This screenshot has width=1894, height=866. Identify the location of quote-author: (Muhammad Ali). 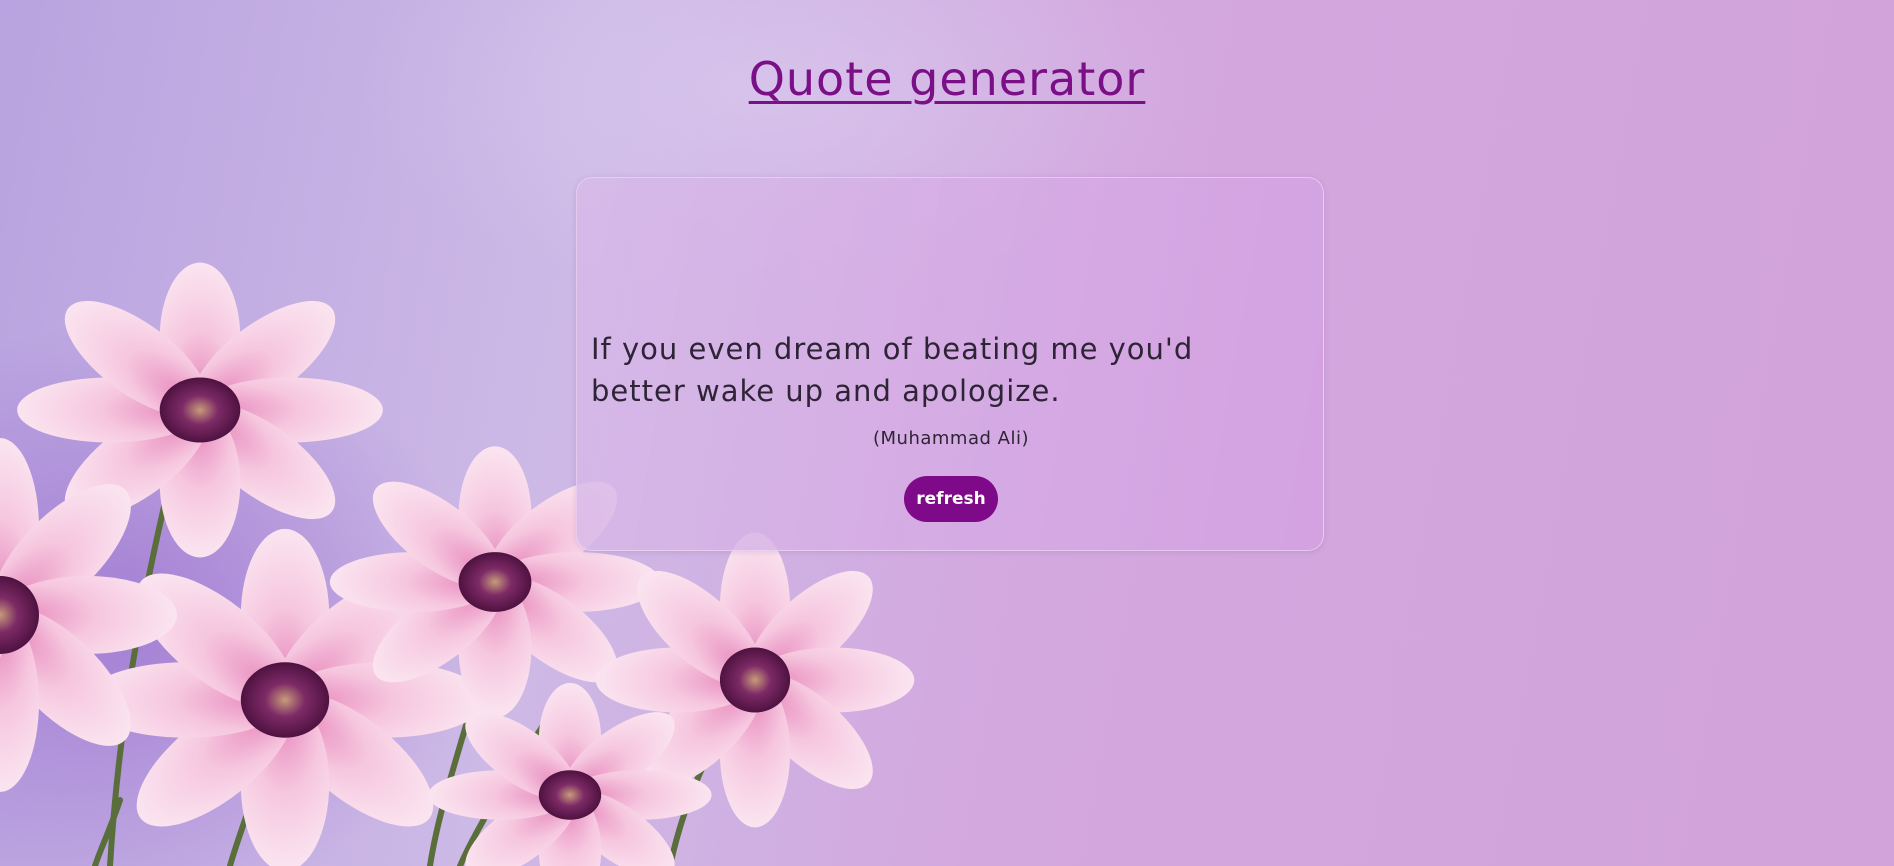
(951, 438).